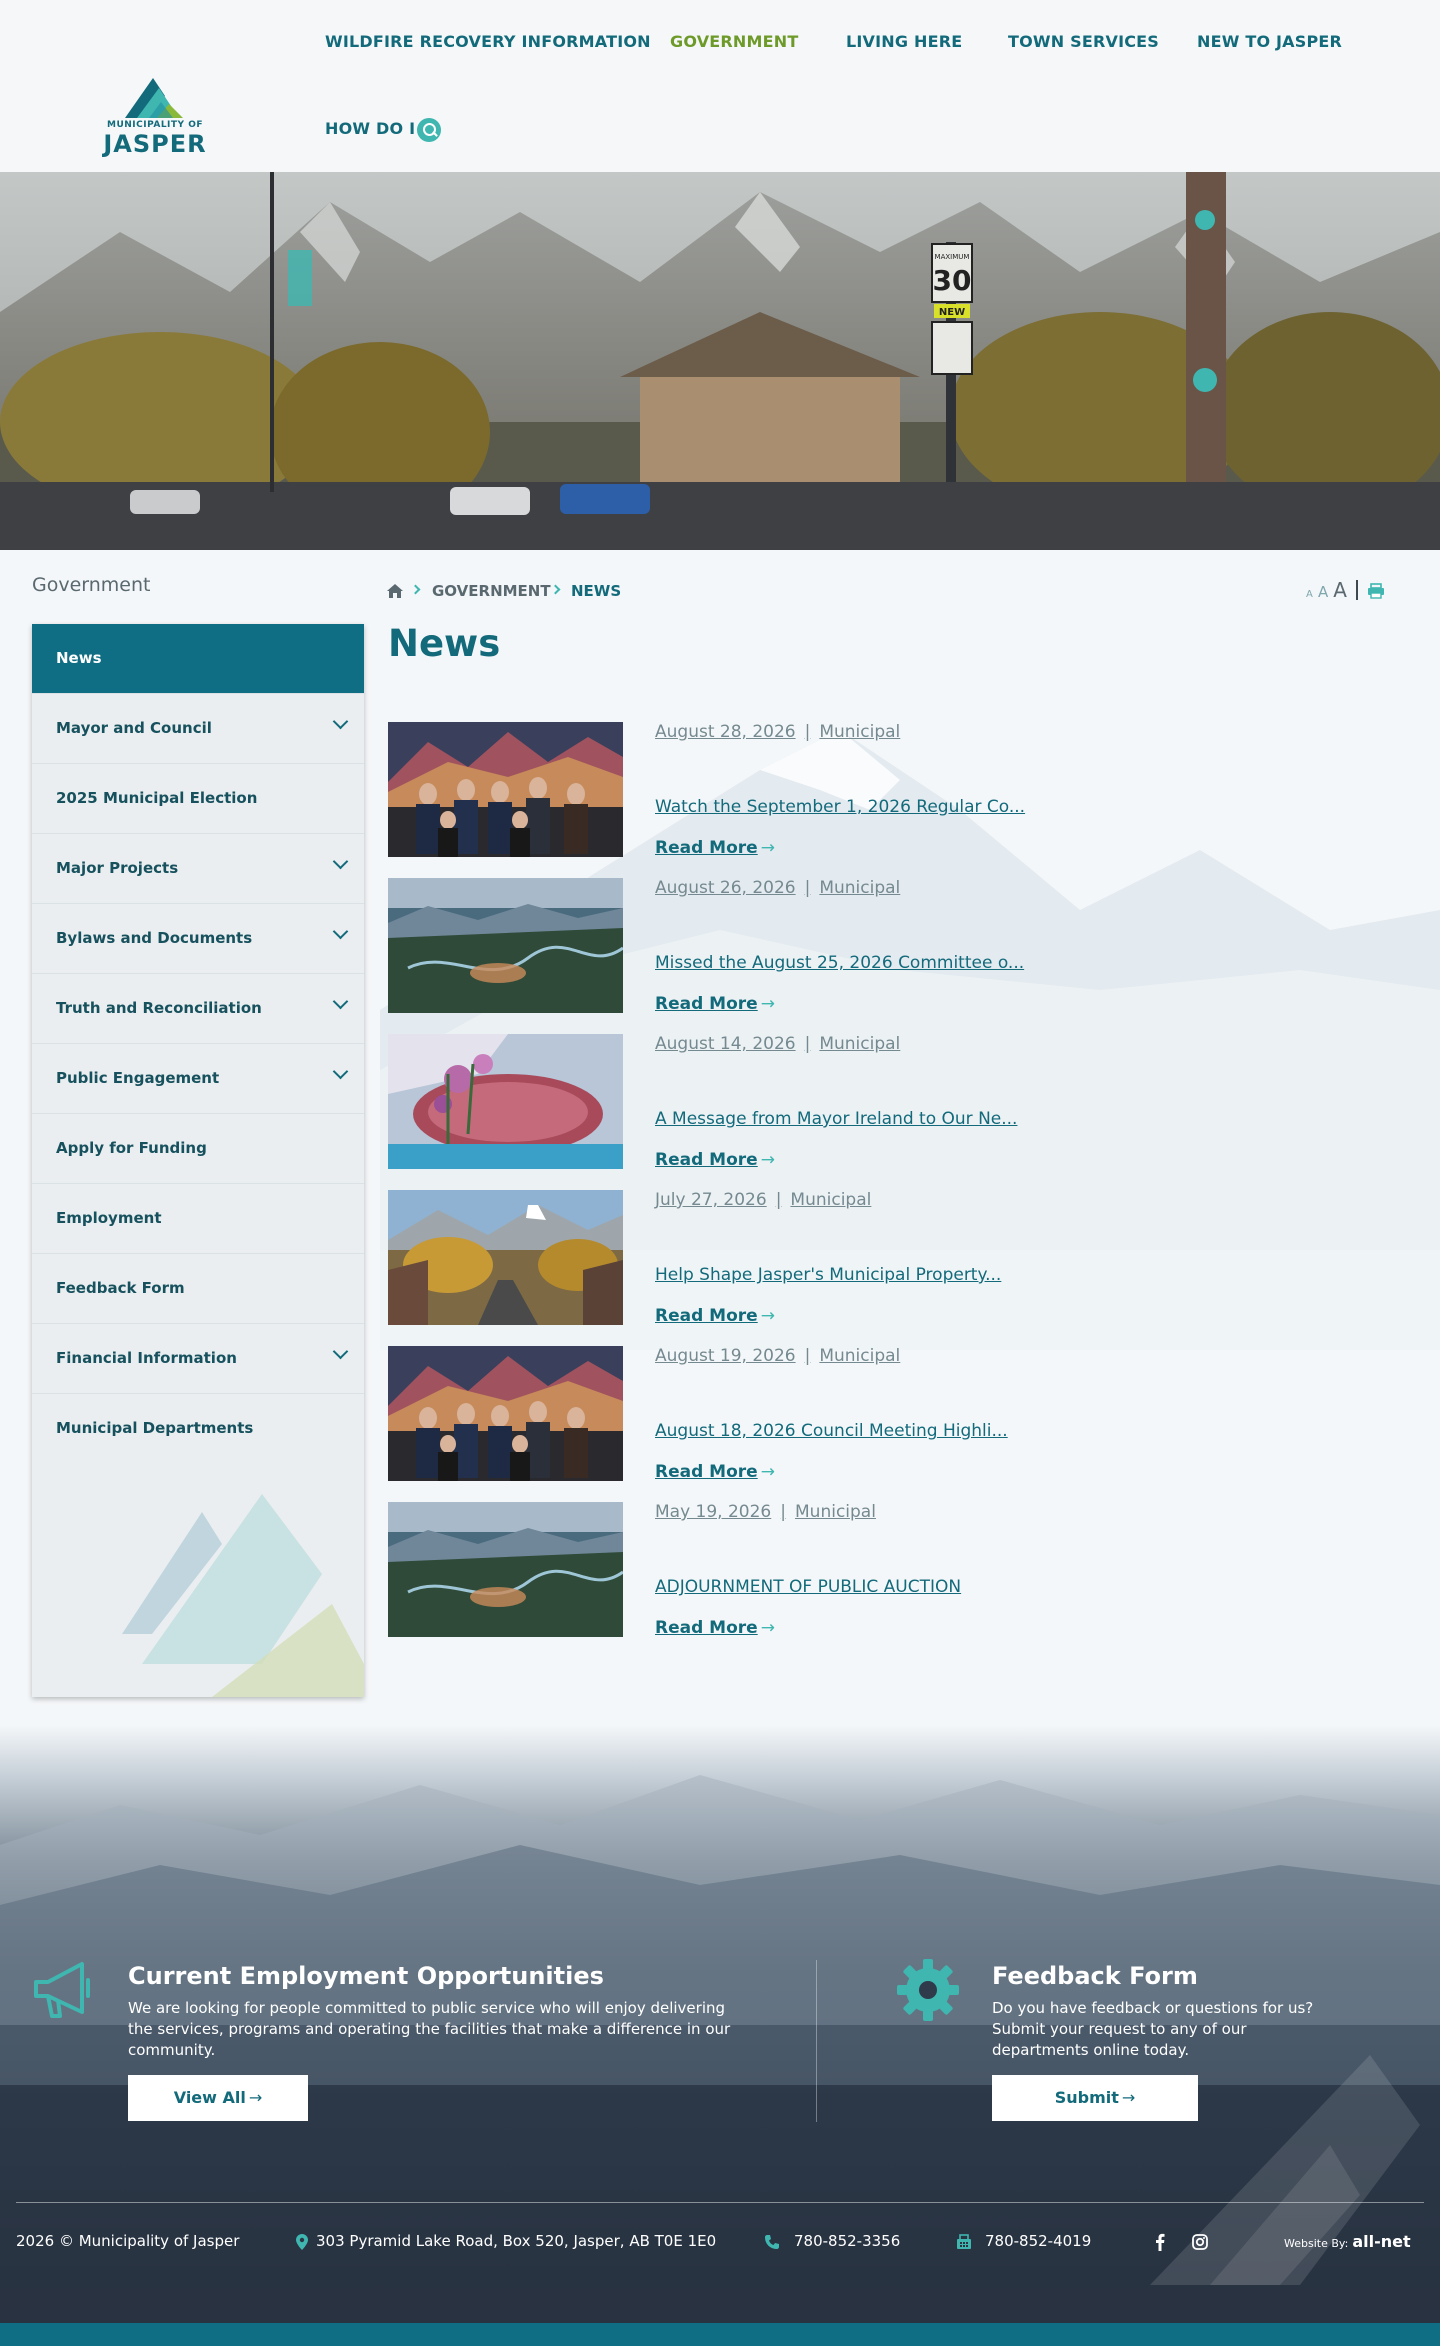 Image resolution: width=1440 pixels, height=2346 pixels. Describe the element at coordinates (904, 41) in the screenshot. I see `nav-living-here: LIVING HERE` at that location.